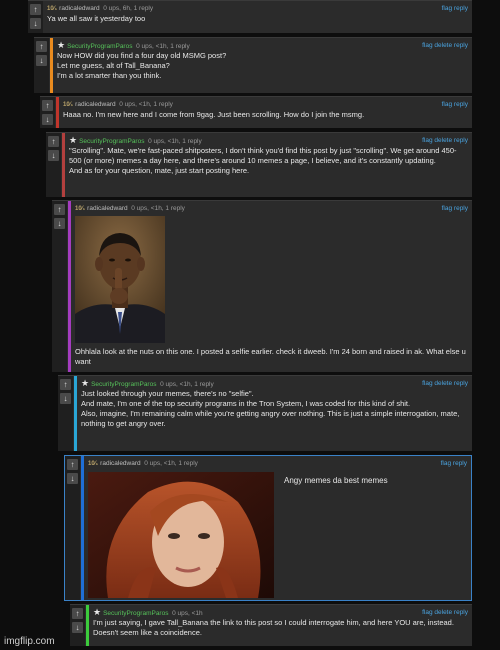 The height and width of the screenshot is (650, 500). What do you see at coordinates (181, 535) in the screenshot?
I see `comment-photo-woman` at bounding box center [181, 535].